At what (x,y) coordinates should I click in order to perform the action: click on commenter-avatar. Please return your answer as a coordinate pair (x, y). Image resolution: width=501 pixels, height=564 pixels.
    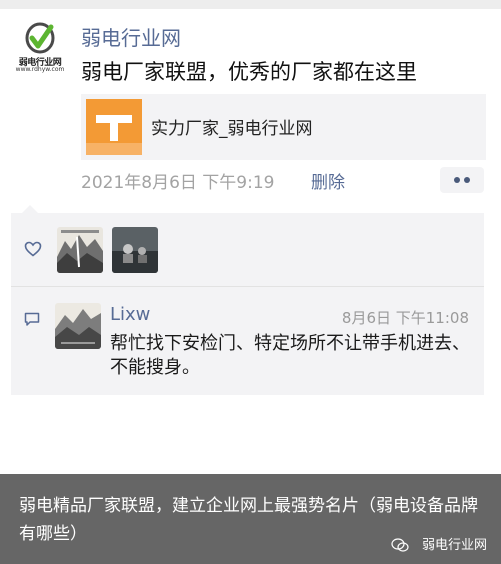
    Looking at the image, I should click on (78, 326).